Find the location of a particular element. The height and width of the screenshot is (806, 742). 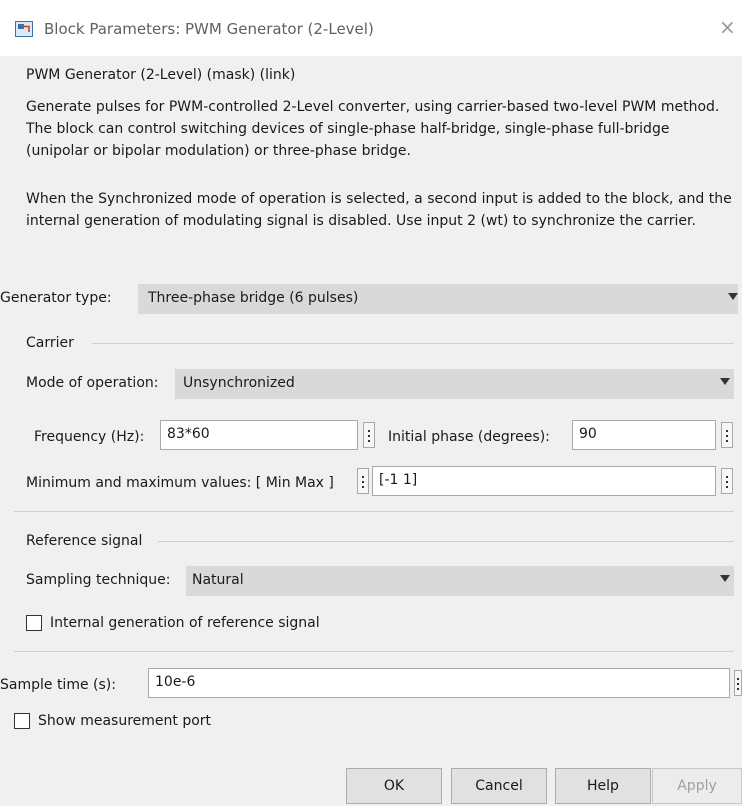

sample-time-field: 10e-6 is located at coordinates (439, 683).